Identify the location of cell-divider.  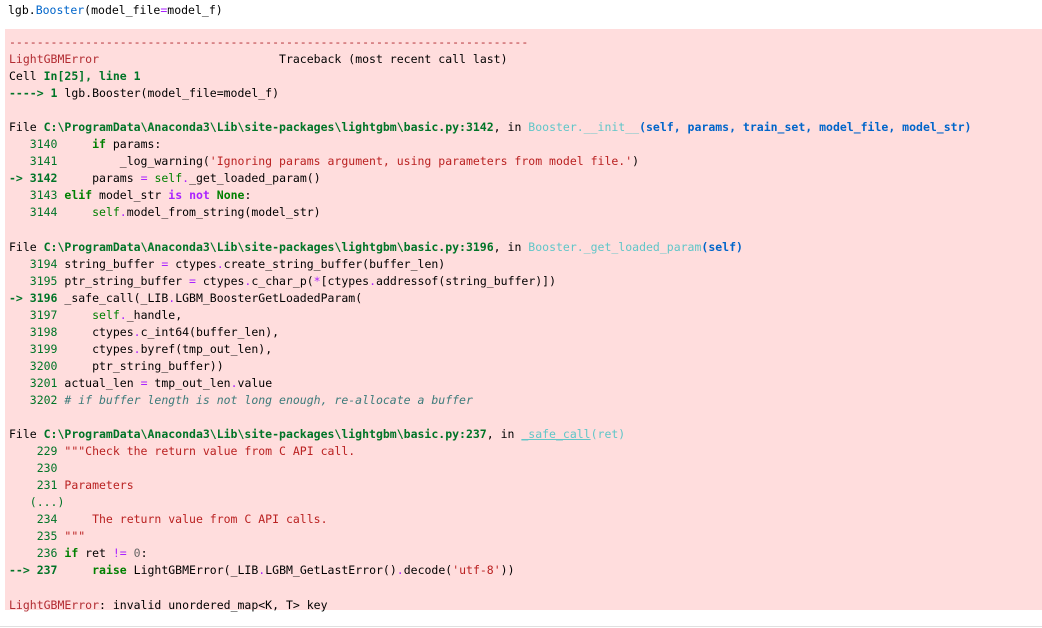
(521, 626).